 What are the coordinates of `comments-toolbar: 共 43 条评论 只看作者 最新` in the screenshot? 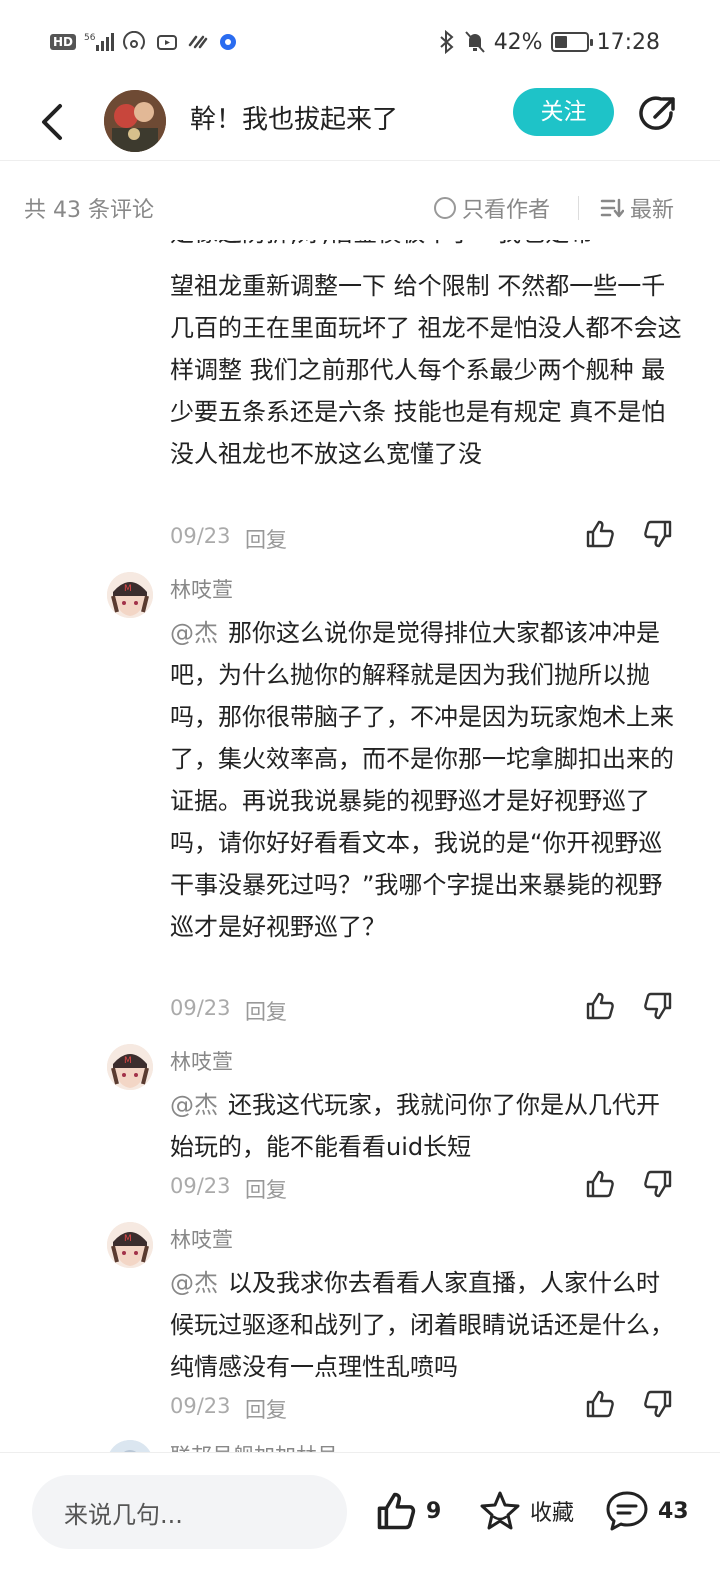 It's located at (360, 208).